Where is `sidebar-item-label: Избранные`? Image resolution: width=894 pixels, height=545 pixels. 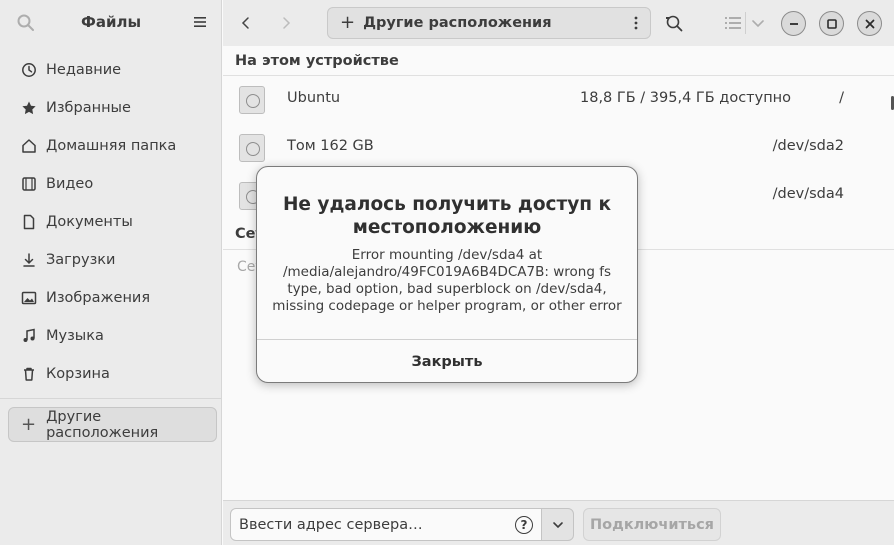
sidebar-item-label: Избранные is located at coordinates (88, 108).